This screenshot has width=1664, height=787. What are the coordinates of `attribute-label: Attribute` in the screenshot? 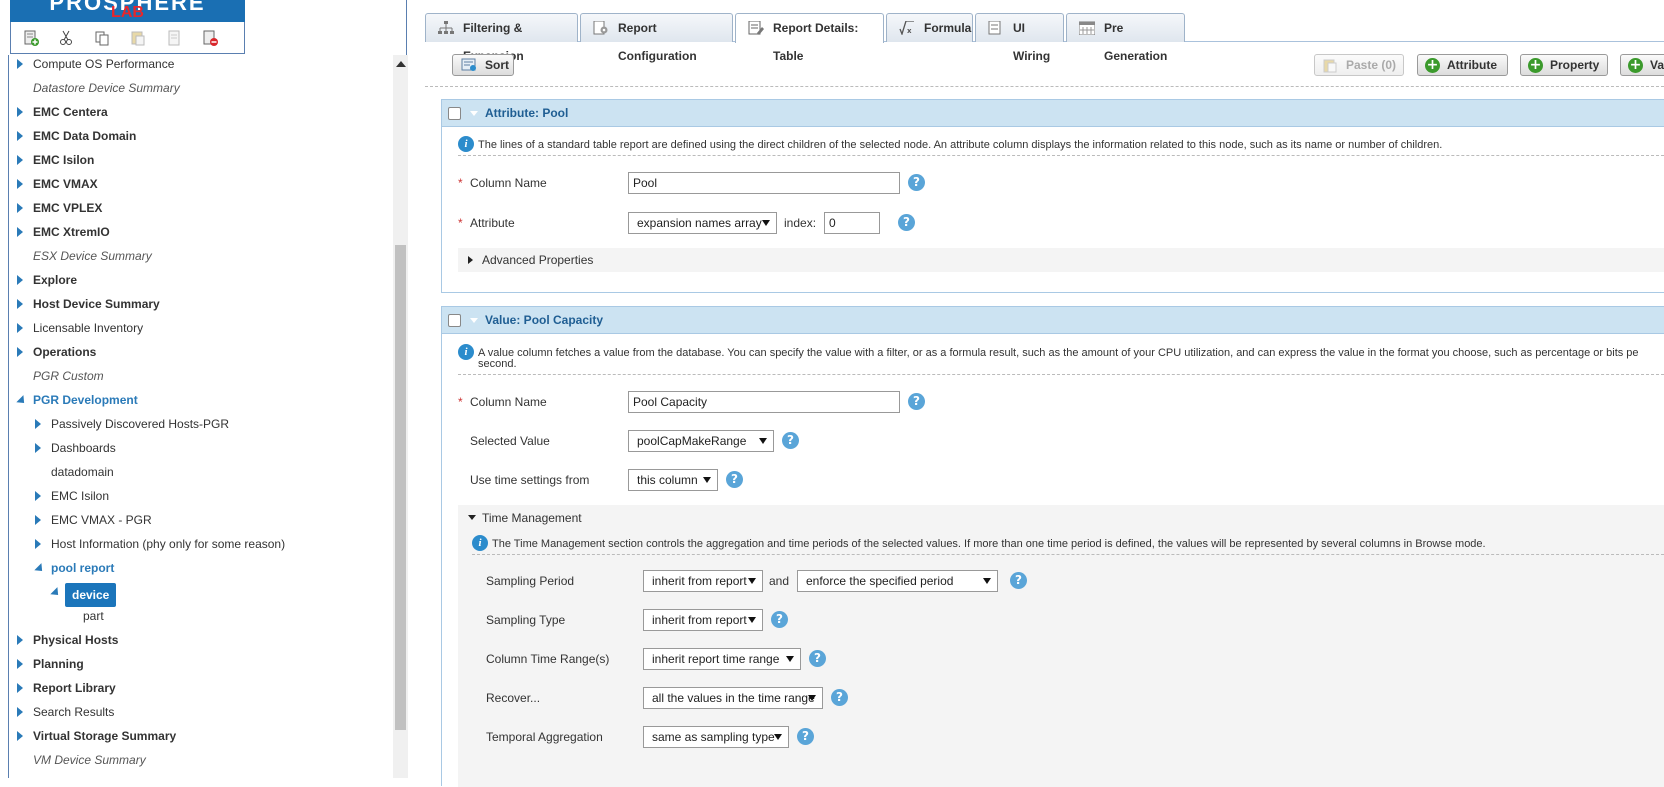 It's located at (492, 223).